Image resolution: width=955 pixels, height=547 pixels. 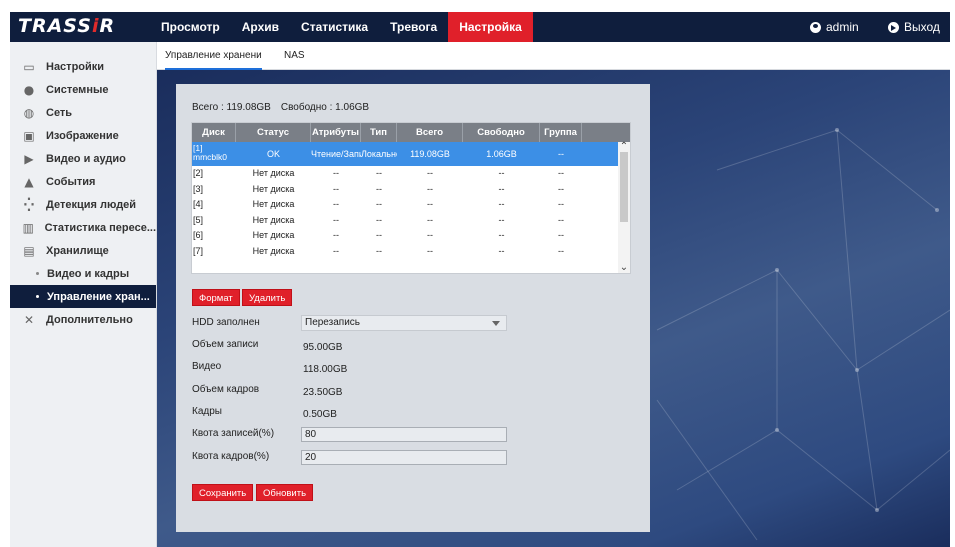 I want to click on scroll-thumb, so click(x=624, y=187).